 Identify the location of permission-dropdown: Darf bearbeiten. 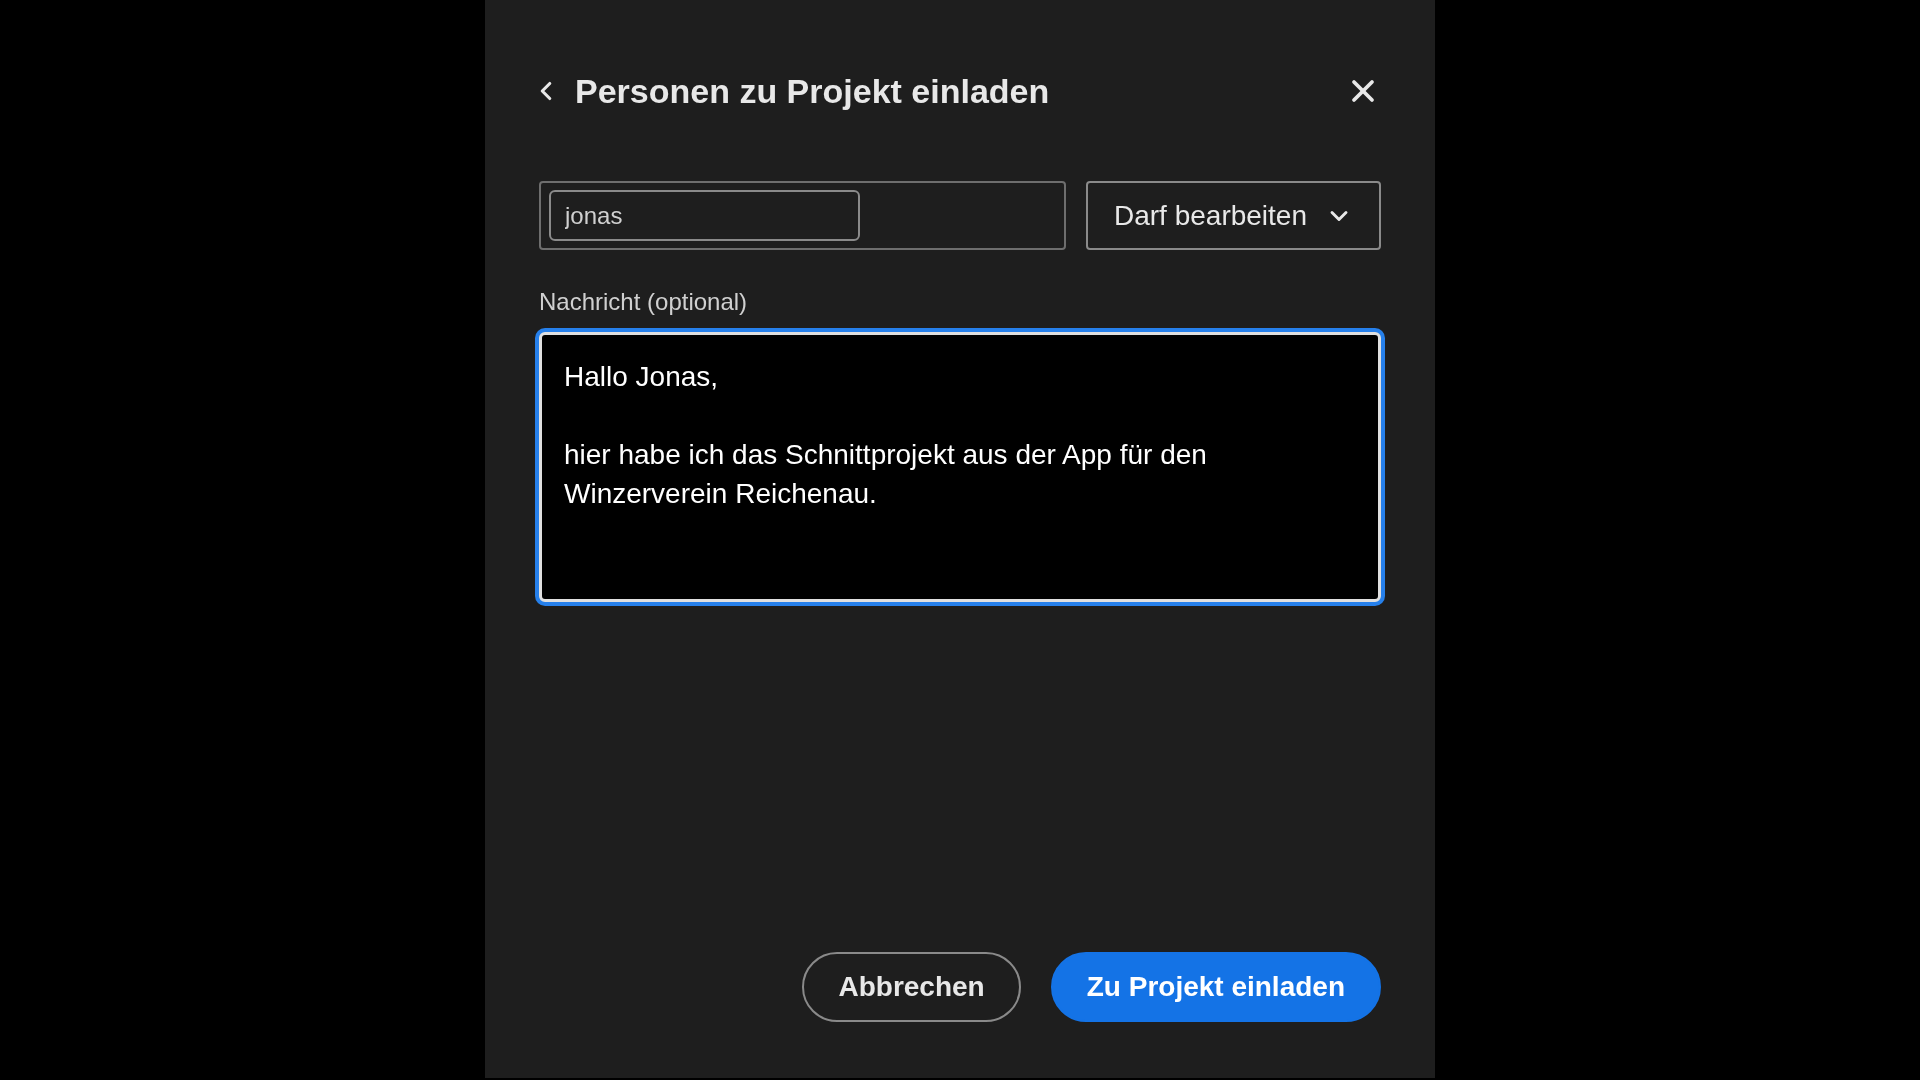
(1233, 215).